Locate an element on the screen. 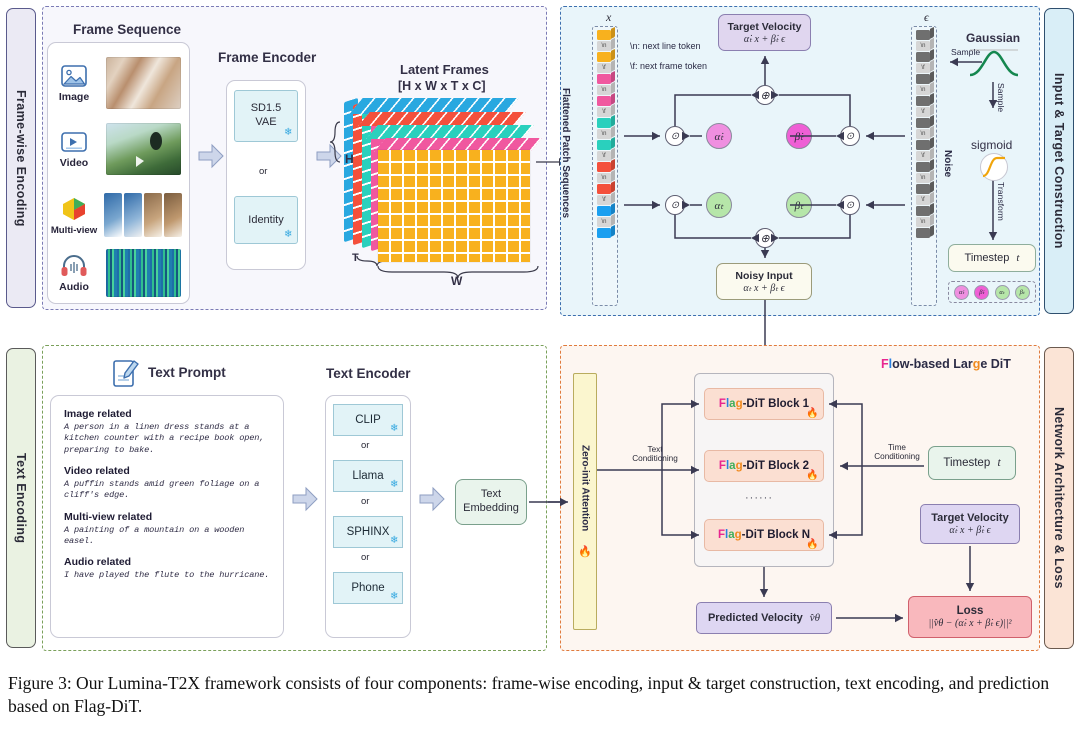 The width and height of the screenshot is (1080, 739). snowflake-icon-identity: ❄ is located at coordinates (288, 234).